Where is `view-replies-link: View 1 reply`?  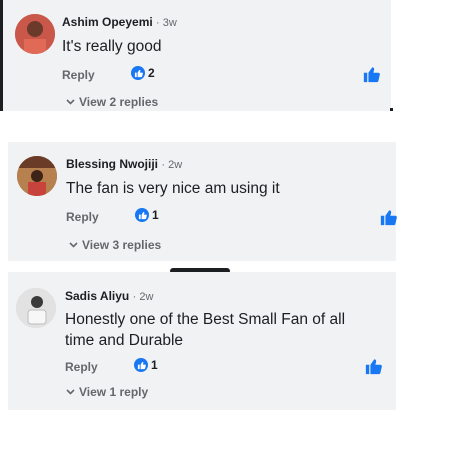 view-replies-link: View 1 reply is located at coordinates (107, 392).